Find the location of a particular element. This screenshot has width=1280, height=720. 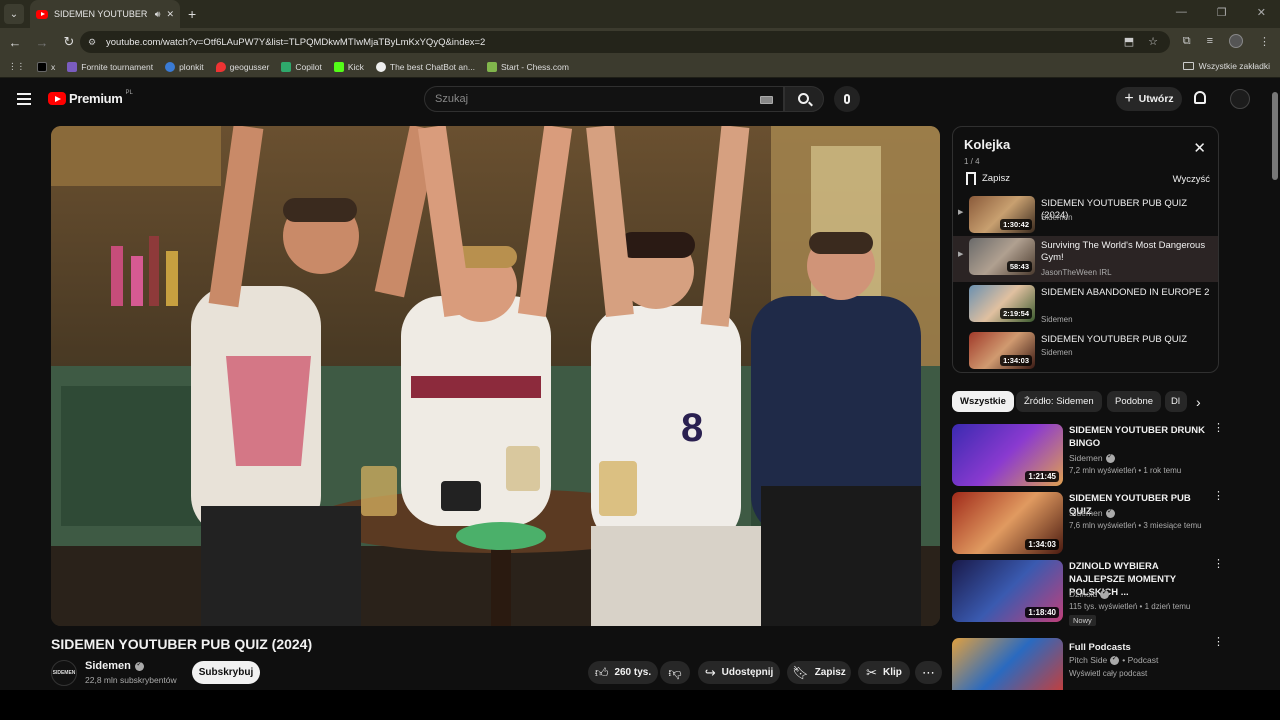

channel-name: Sidemen is located at coordinates (114, 666).